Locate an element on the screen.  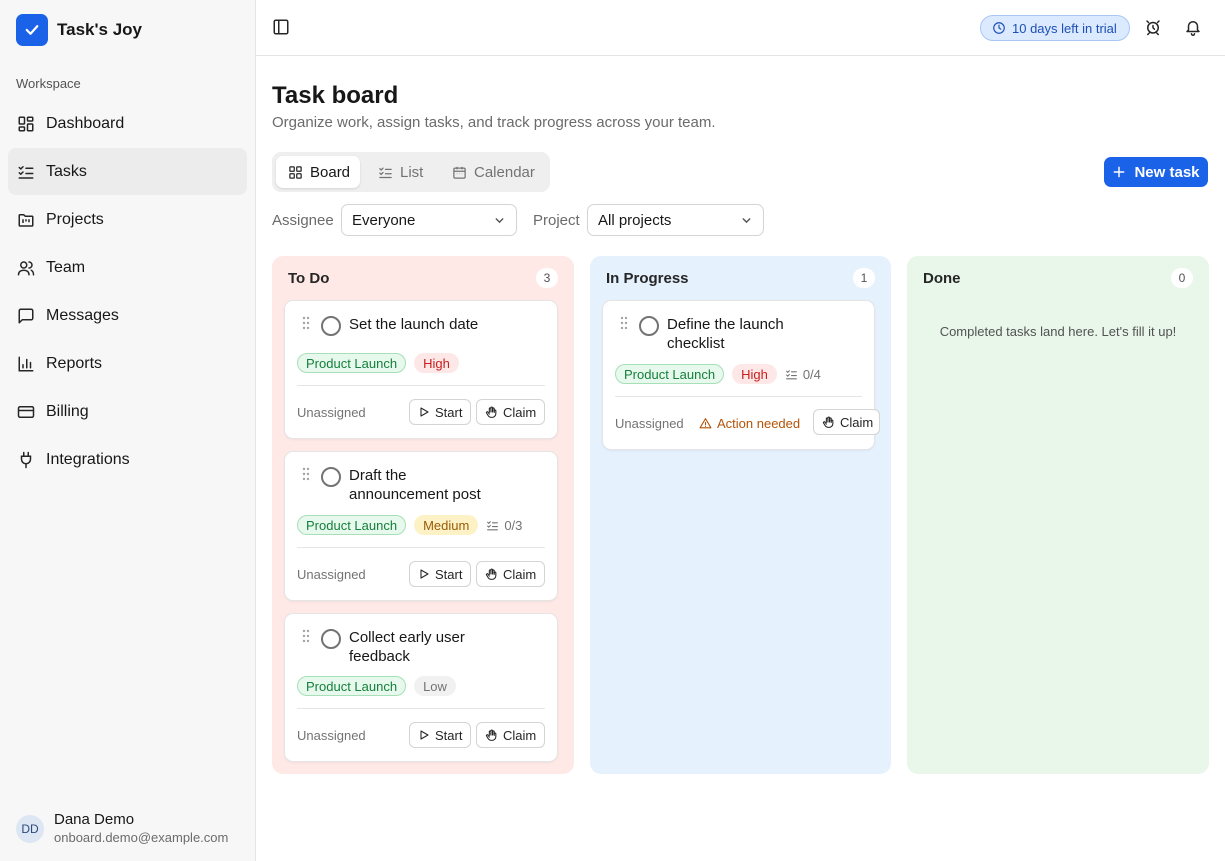
column-title: In Progress is located at coordinates (647, 278).